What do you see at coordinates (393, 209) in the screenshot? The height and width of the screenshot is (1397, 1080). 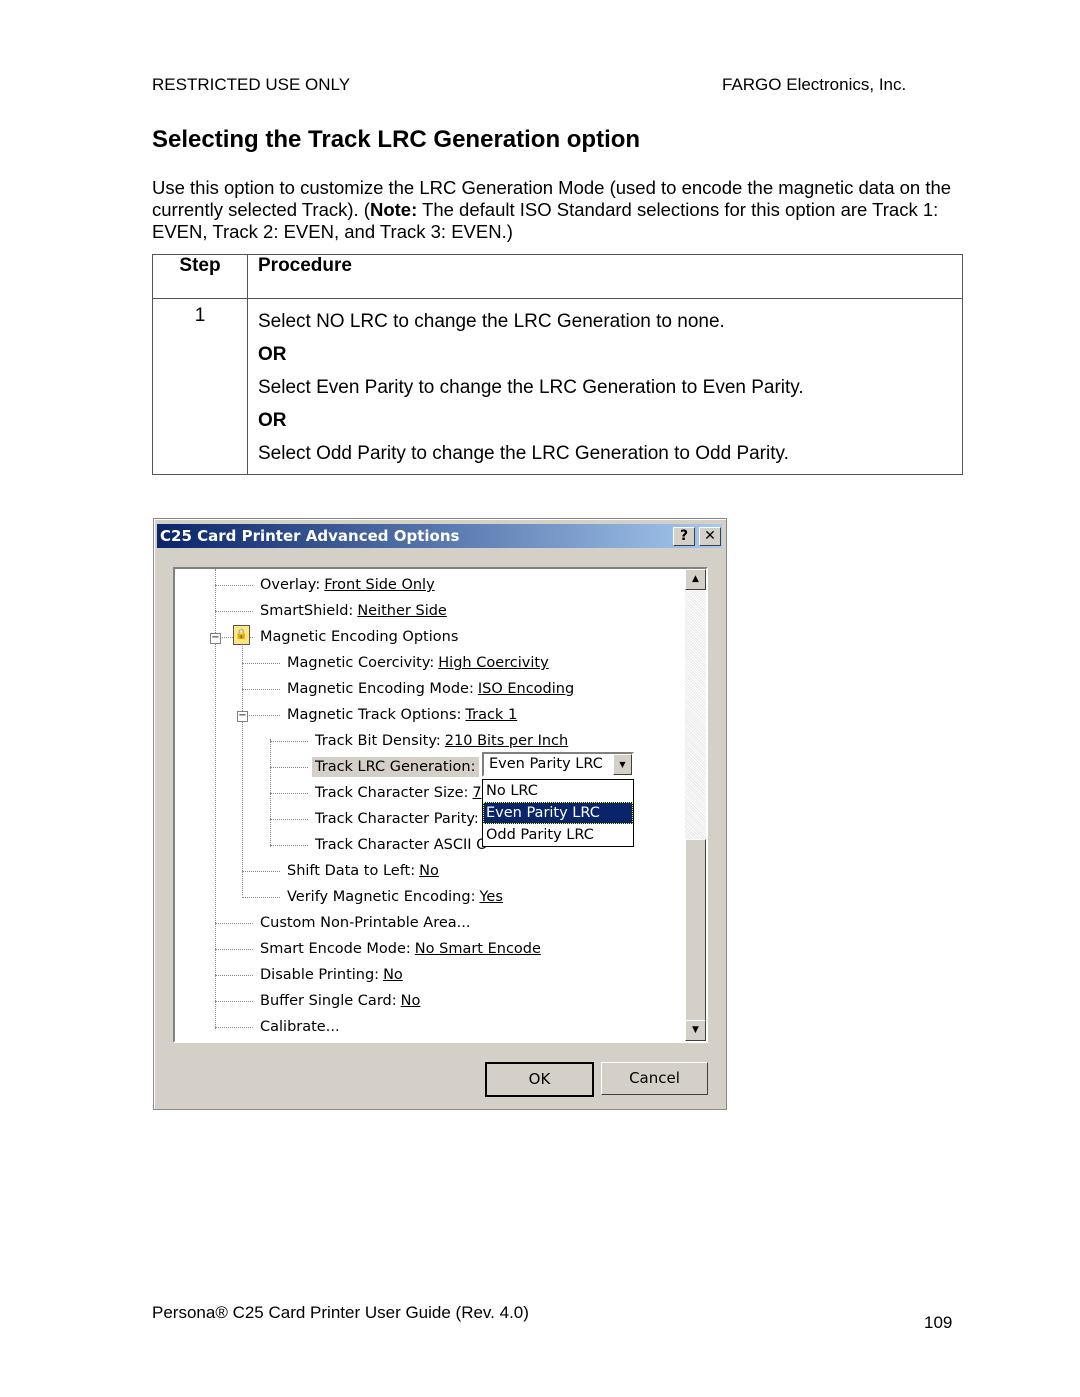 I see `note-label: Note:` at bounding box center [393, 209].